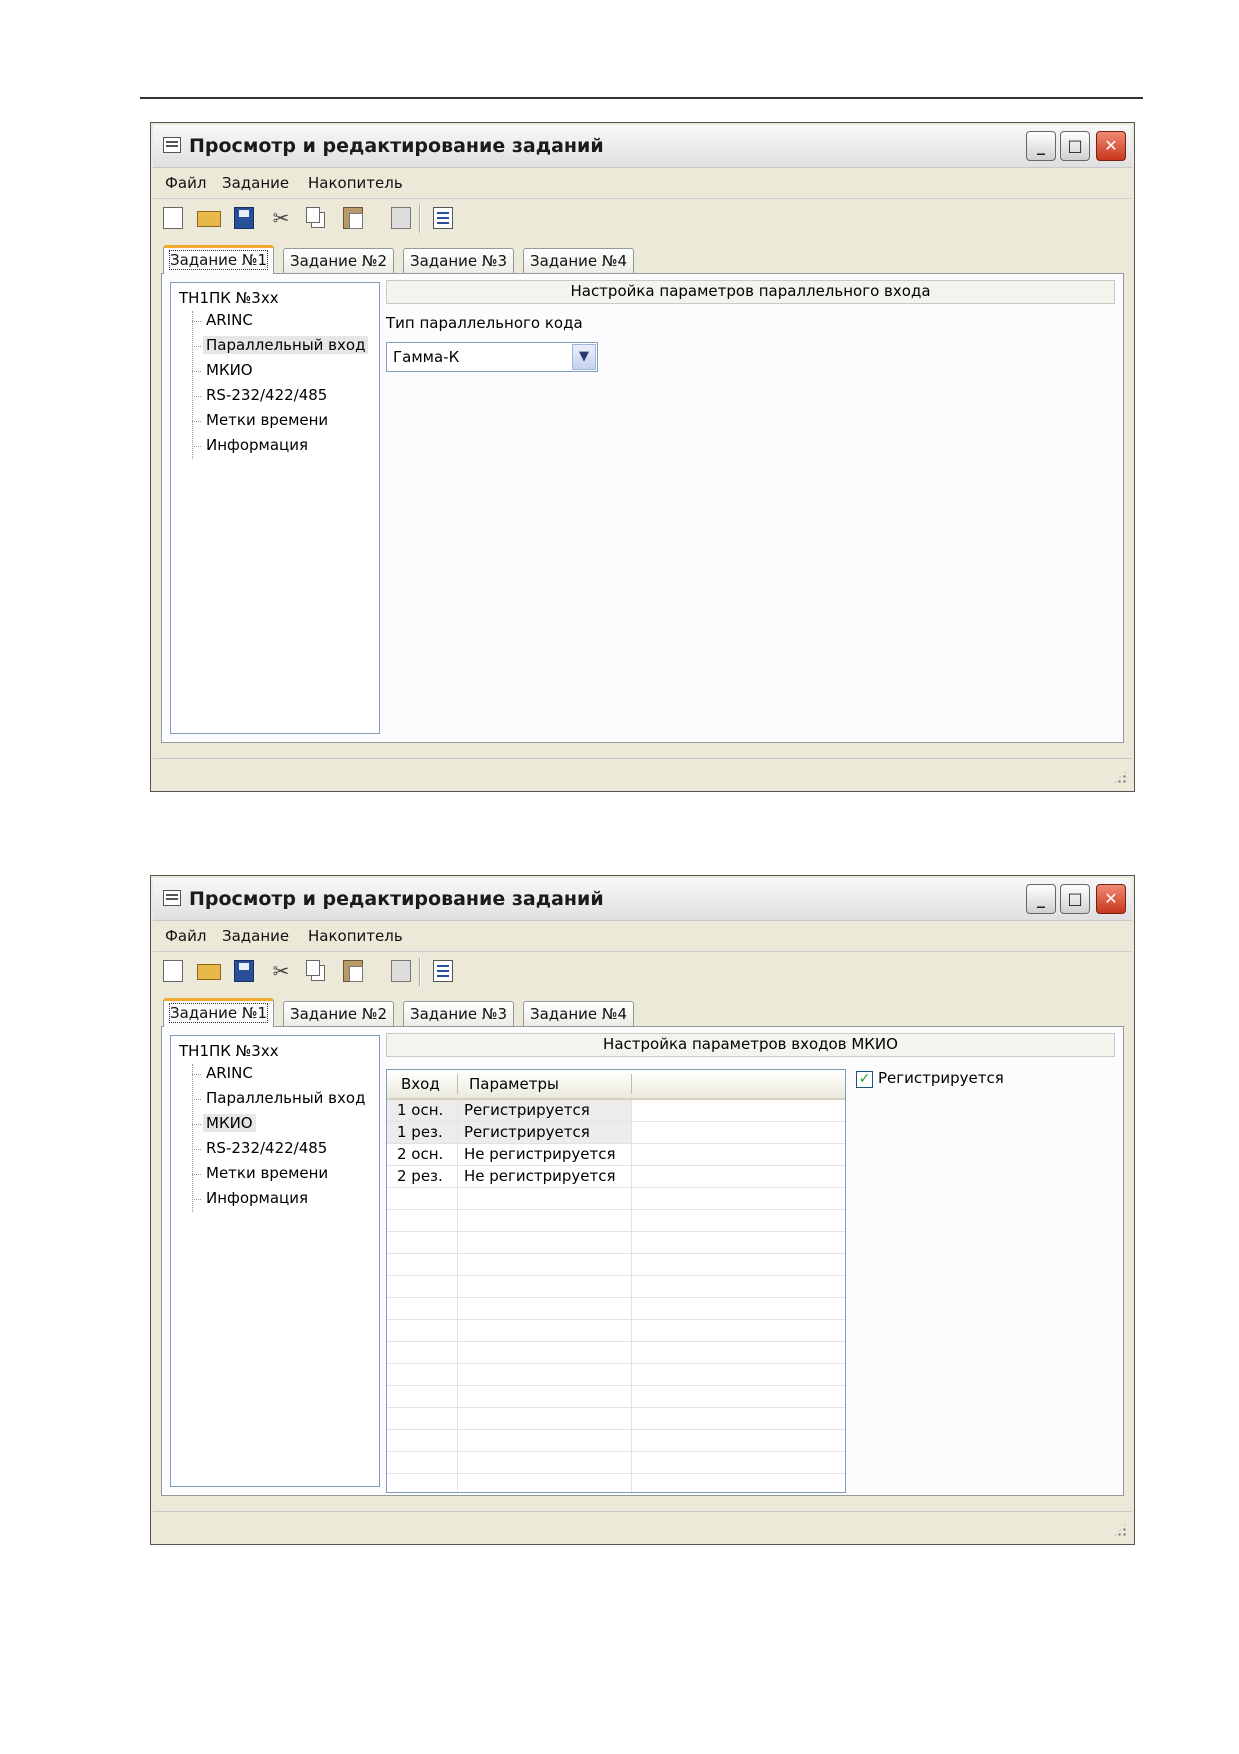 This screenshot has width=1239, height=1754. What do you see at coordinates (420, 1176) in the screenshot?
I see `cell-input: 2 рез.` at bounding box center [420, 1176].